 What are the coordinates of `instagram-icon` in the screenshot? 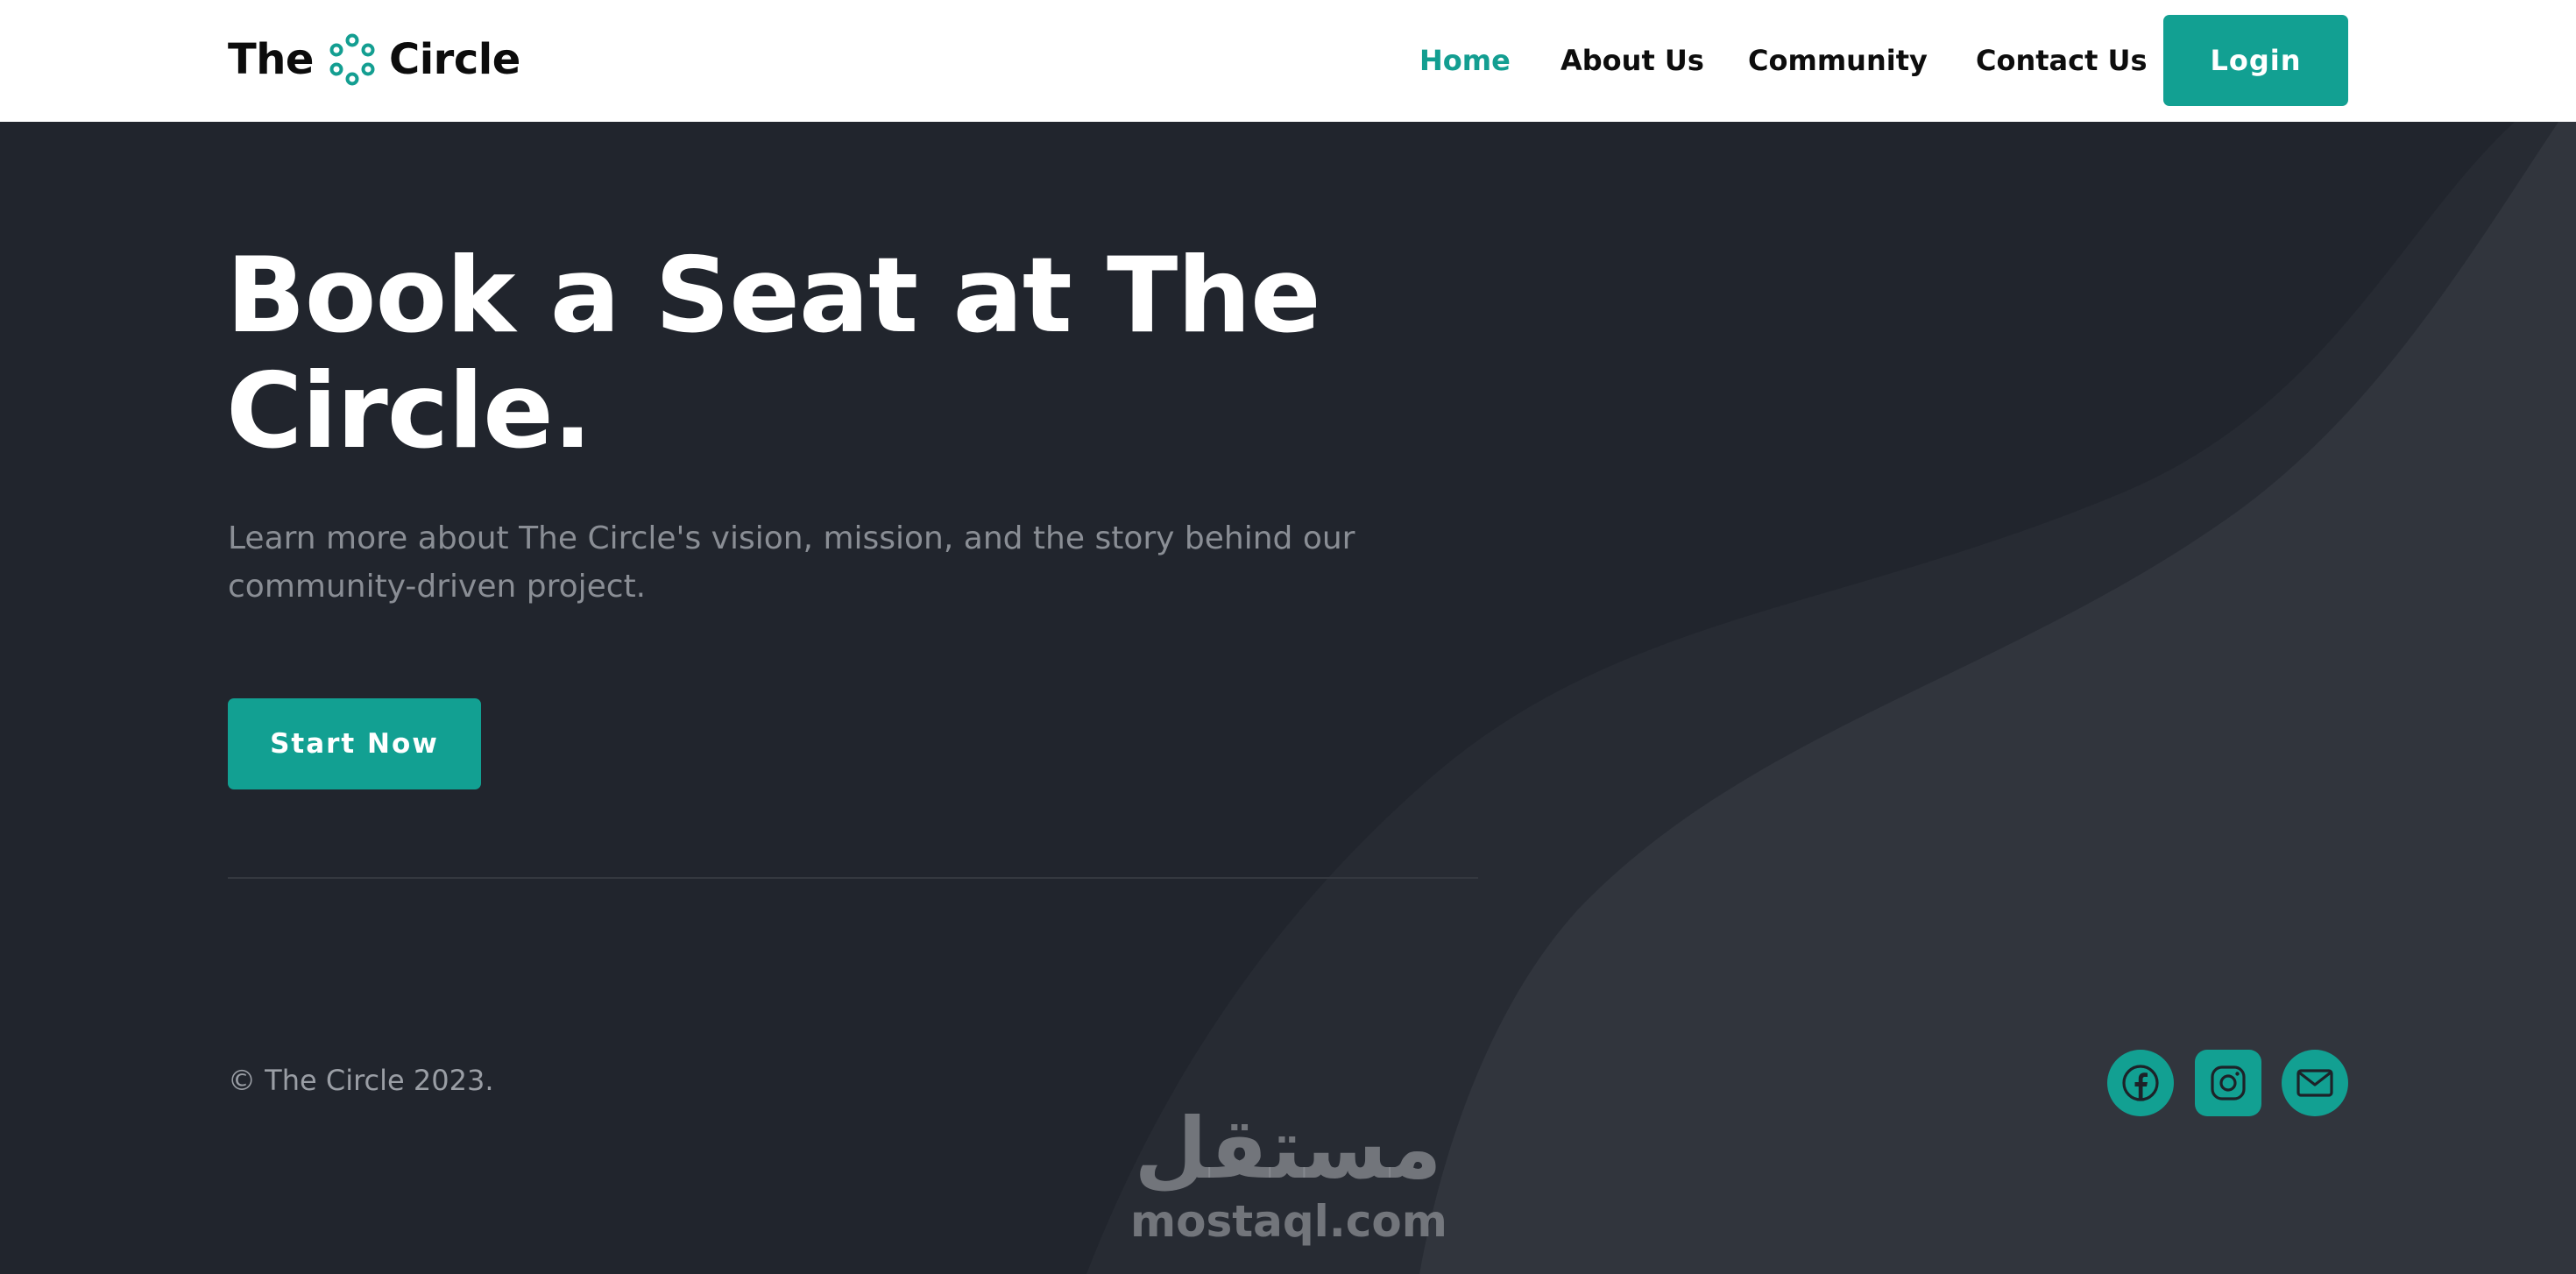 It's located at (2228, 1083).